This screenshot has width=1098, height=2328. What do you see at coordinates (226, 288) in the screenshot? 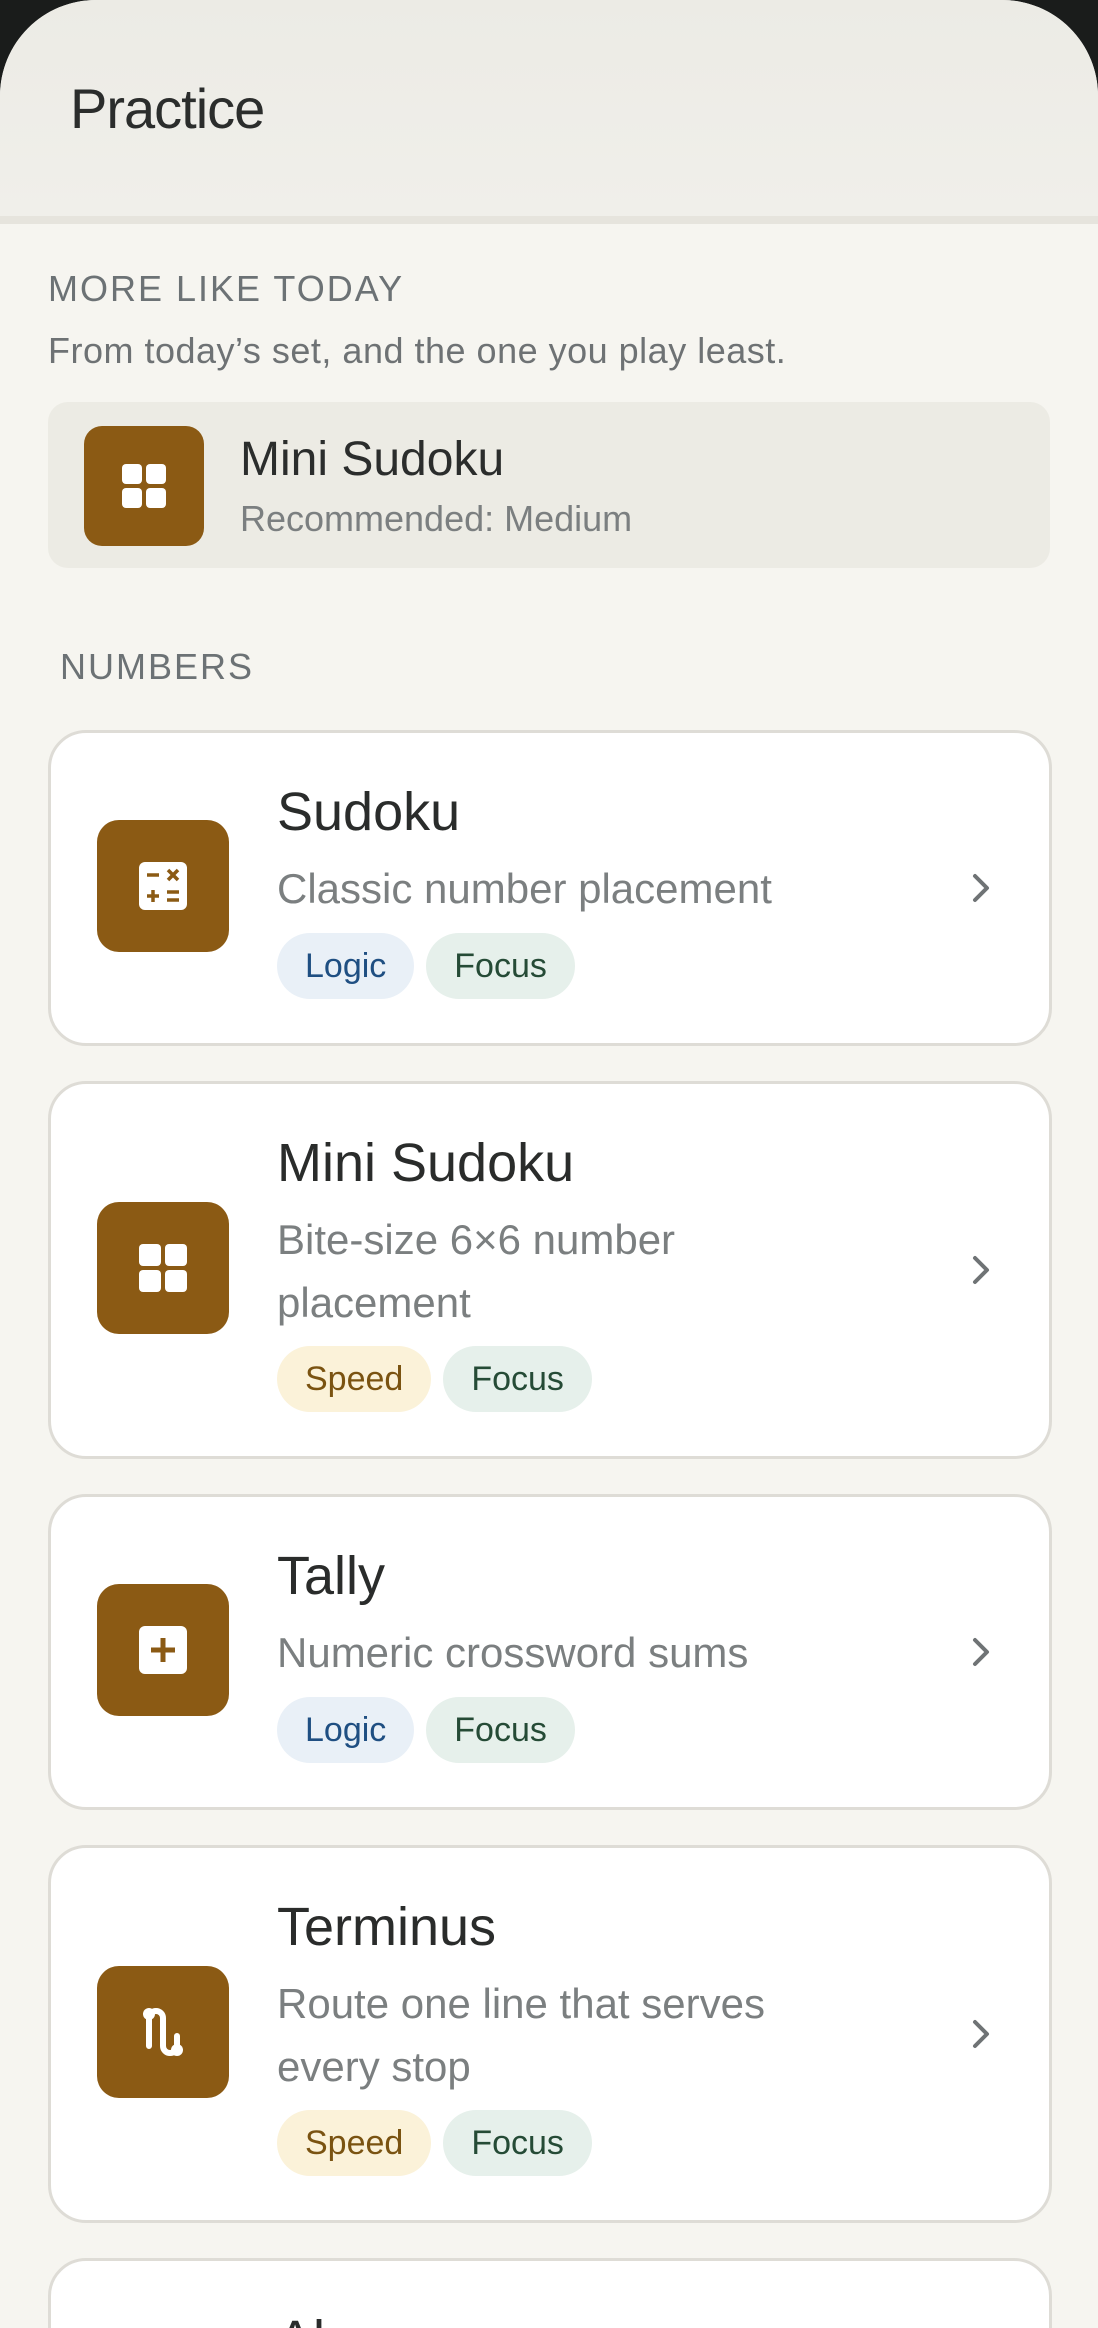
I see `recommend-section-title: MORE LIKE TODAY` at bounding box center [226, 288].